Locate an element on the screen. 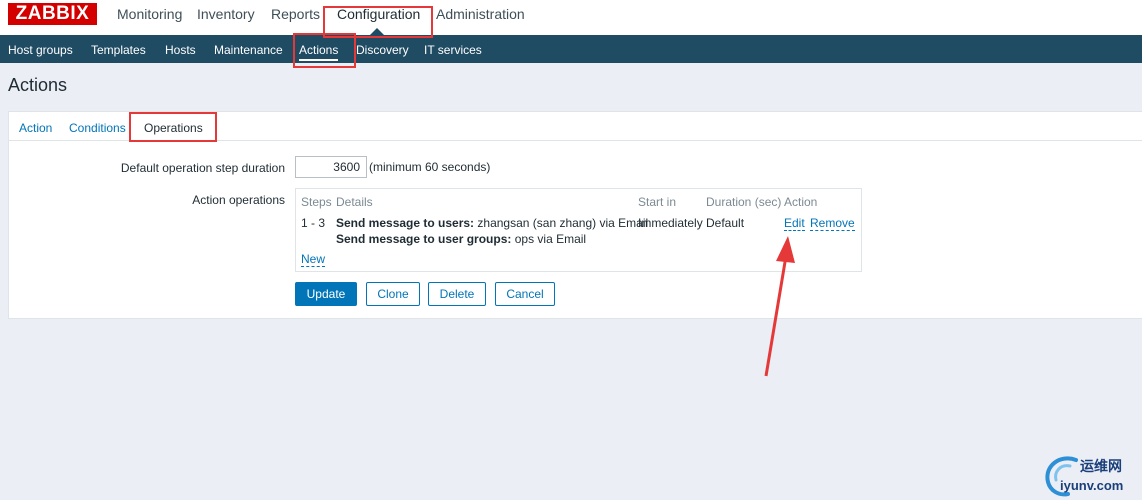 This screenshot has height=500, width=1142. subnav-it-services: IT services is located at coordinates (453, 50).